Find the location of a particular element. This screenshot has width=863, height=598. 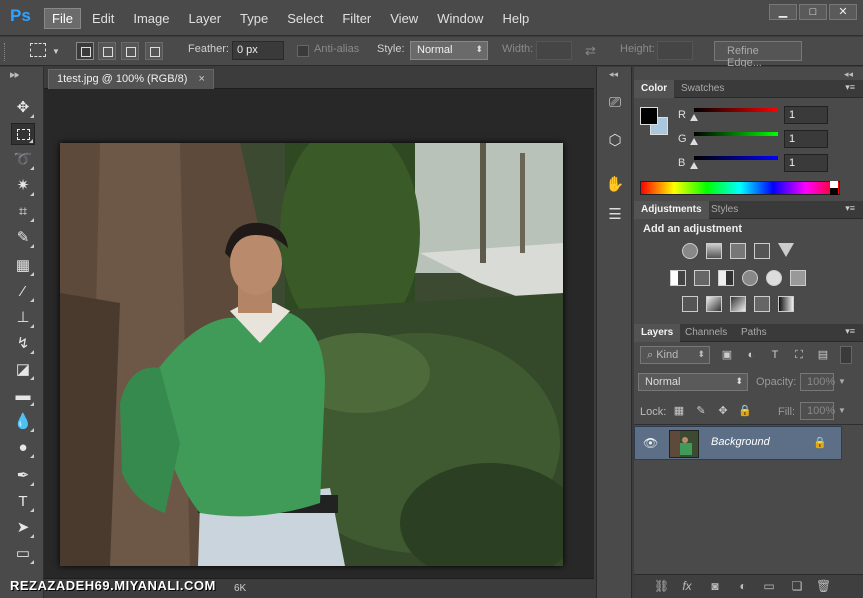

gradient-tool-icon: ▬ is located at coordinates (23, 396).